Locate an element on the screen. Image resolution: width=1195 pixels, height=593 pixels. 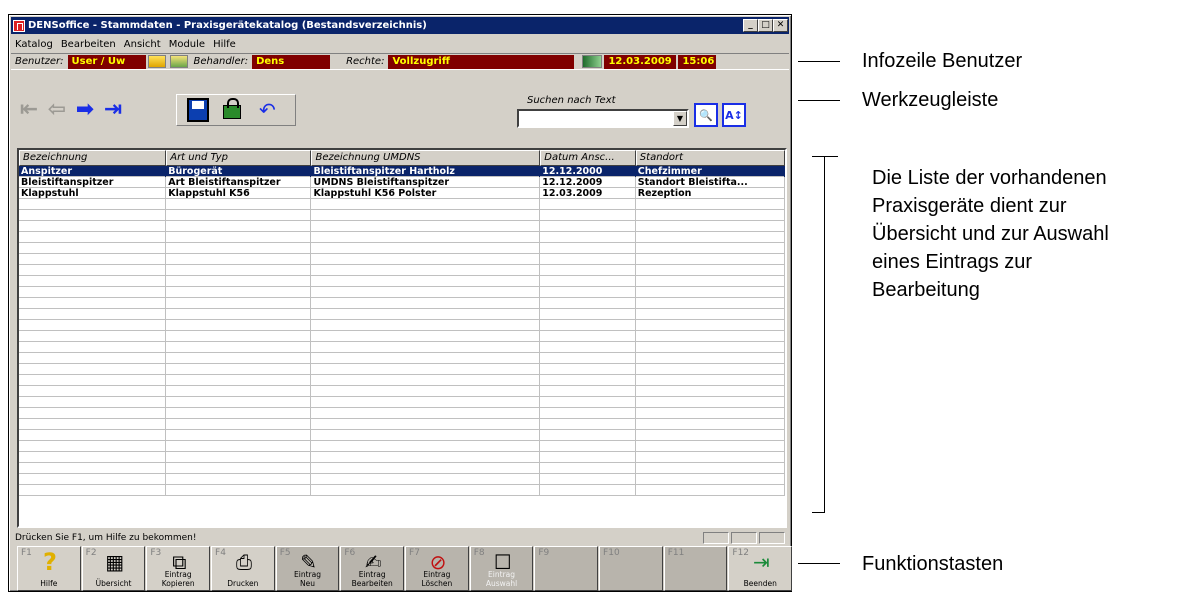
checklist-icon is located at coordinates (178, 61).